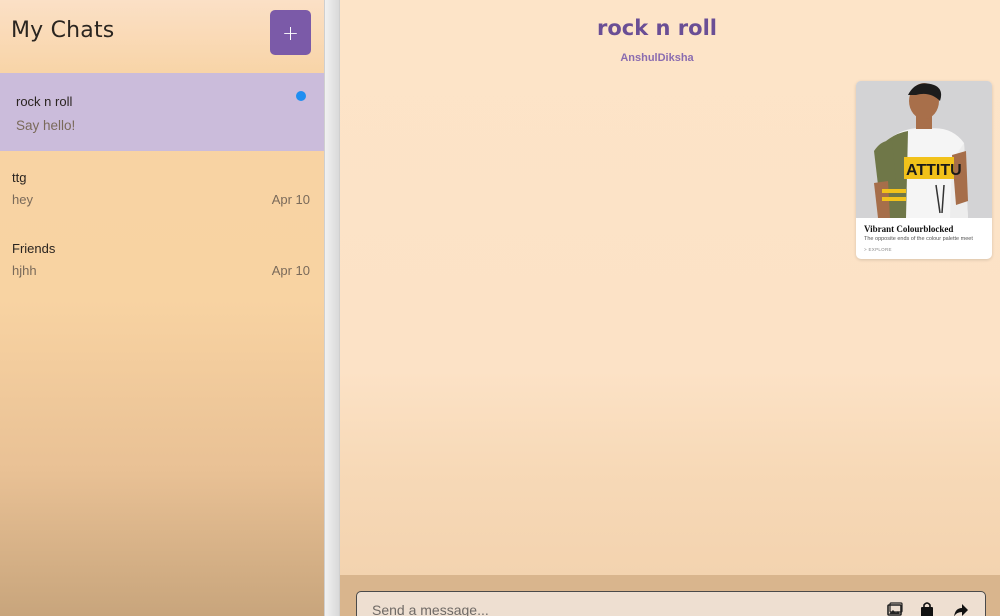  Describe the element at coordinates (46, 125) in the screenshot. I see `chat-last-message: Say hello!` at that location.